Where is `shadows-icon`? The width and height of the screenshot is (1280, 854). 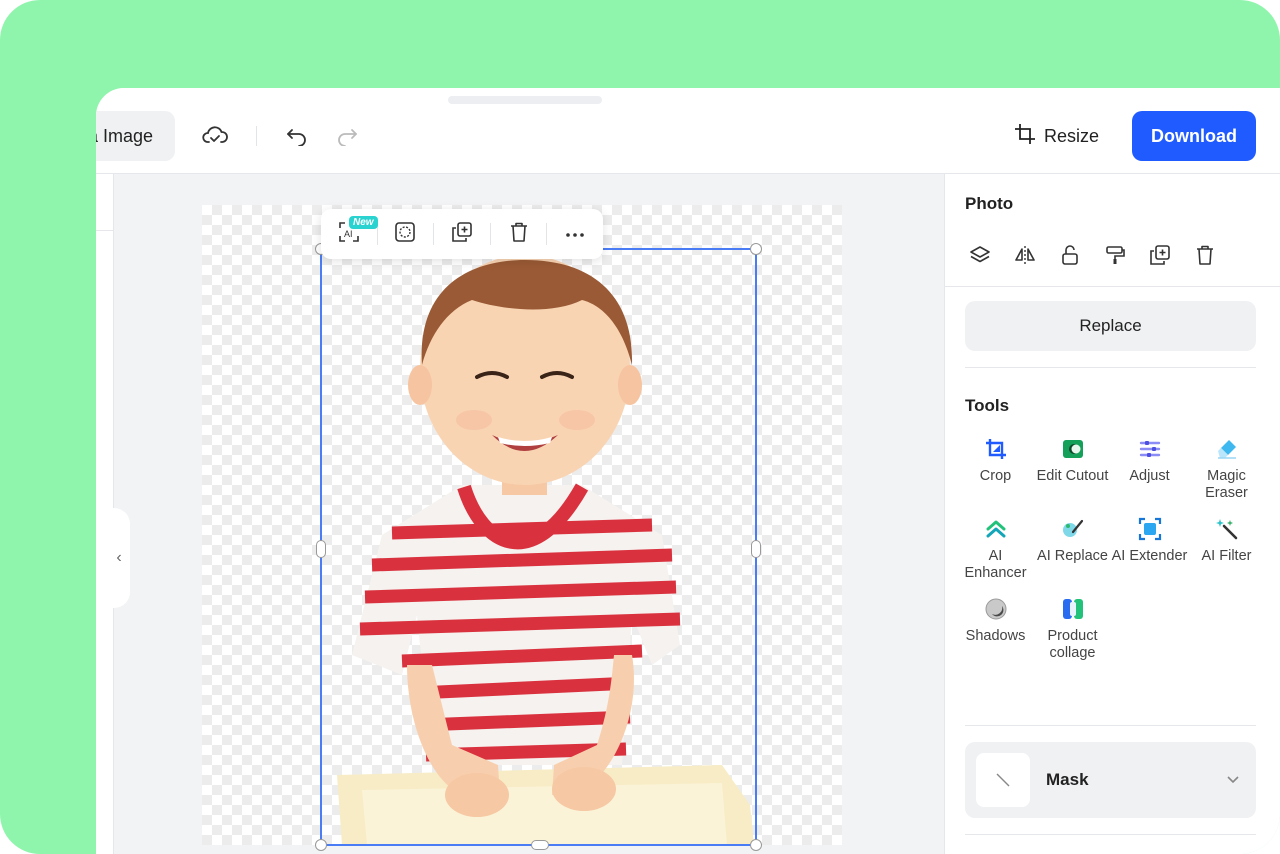
shadows-icon is located at coordinates (996, 609).